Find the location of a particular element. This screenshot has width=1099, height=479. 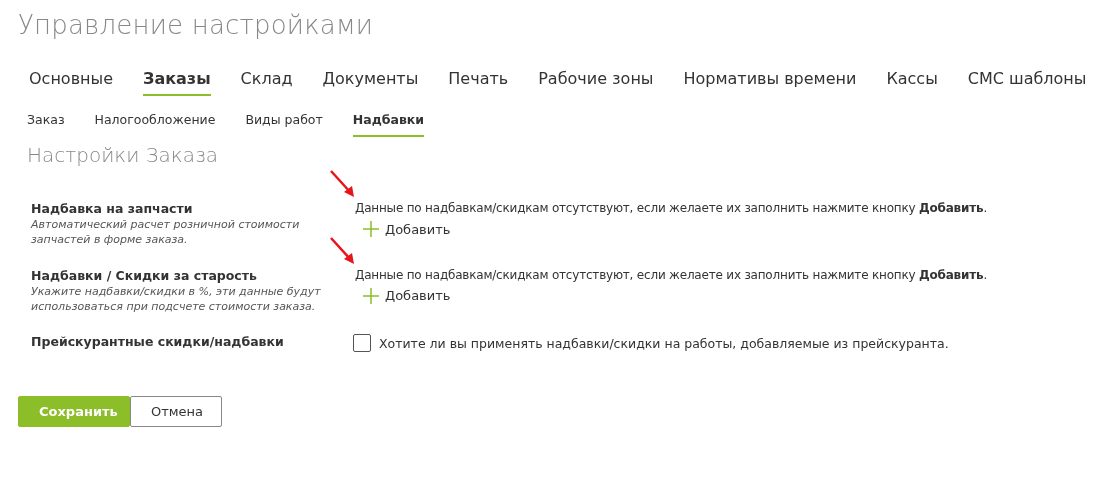

tab: Заказы is located at coordinates (177, 80).